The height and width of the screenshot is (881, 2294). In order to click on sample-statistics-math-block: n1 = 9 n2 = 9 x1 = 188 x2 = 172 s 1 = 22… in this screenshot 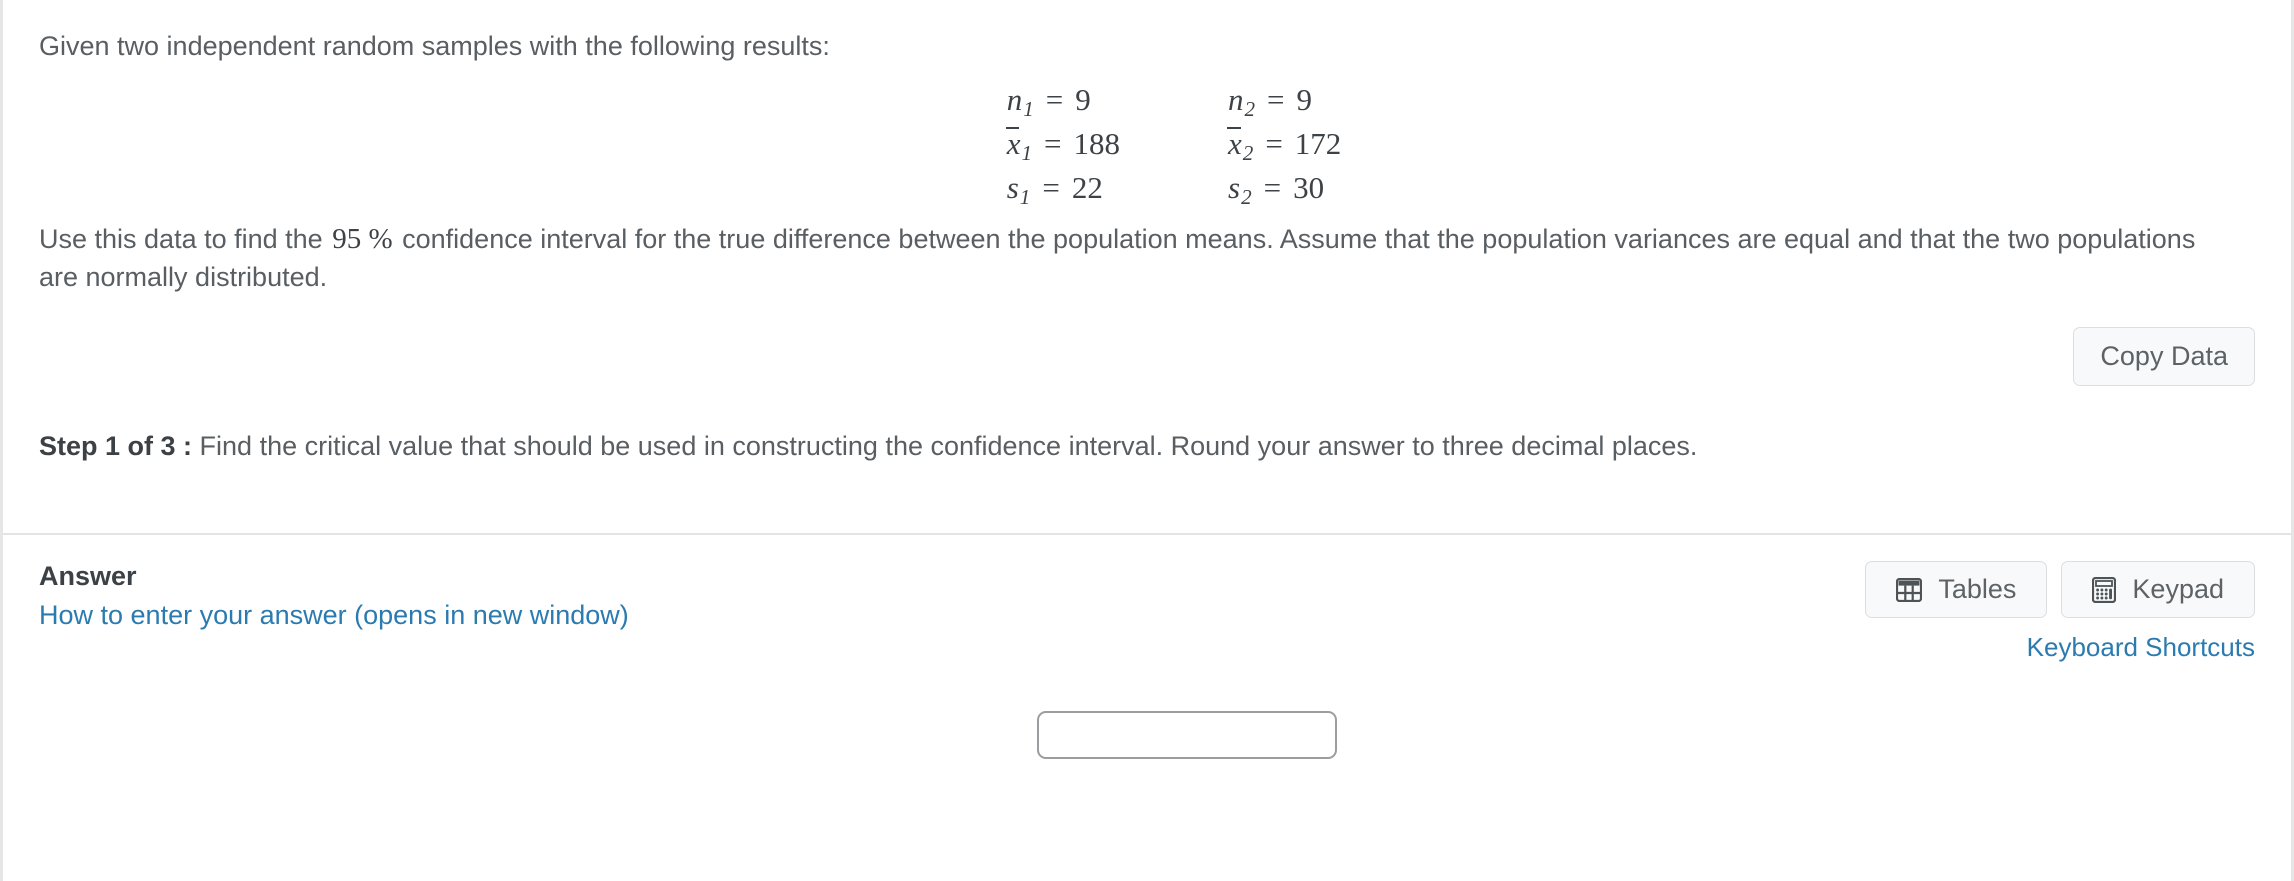, I will do `click(1147, 145)`.